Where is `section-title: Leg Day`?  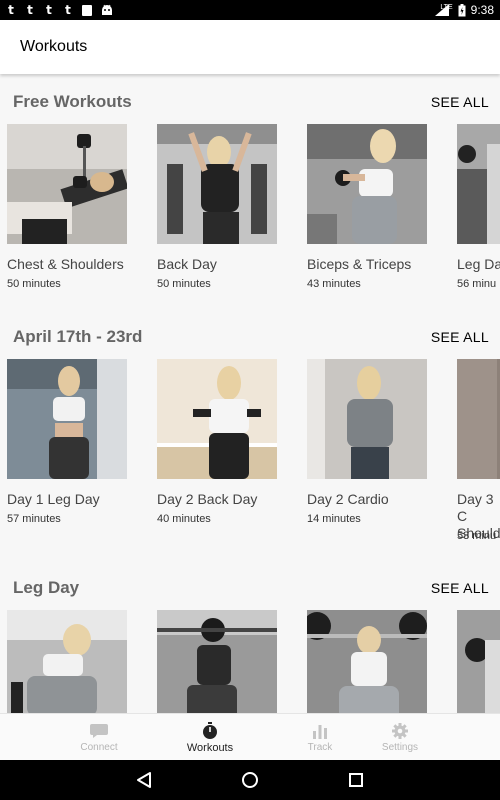
section-title: Leg Day is located at coordinates (46, 587).